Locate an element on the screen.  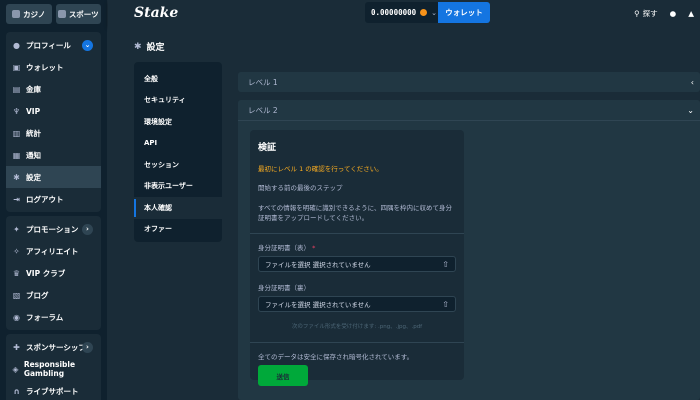
id-back-file-value: ファイルを選択 選択されていません is located at coordinates (318, 305).